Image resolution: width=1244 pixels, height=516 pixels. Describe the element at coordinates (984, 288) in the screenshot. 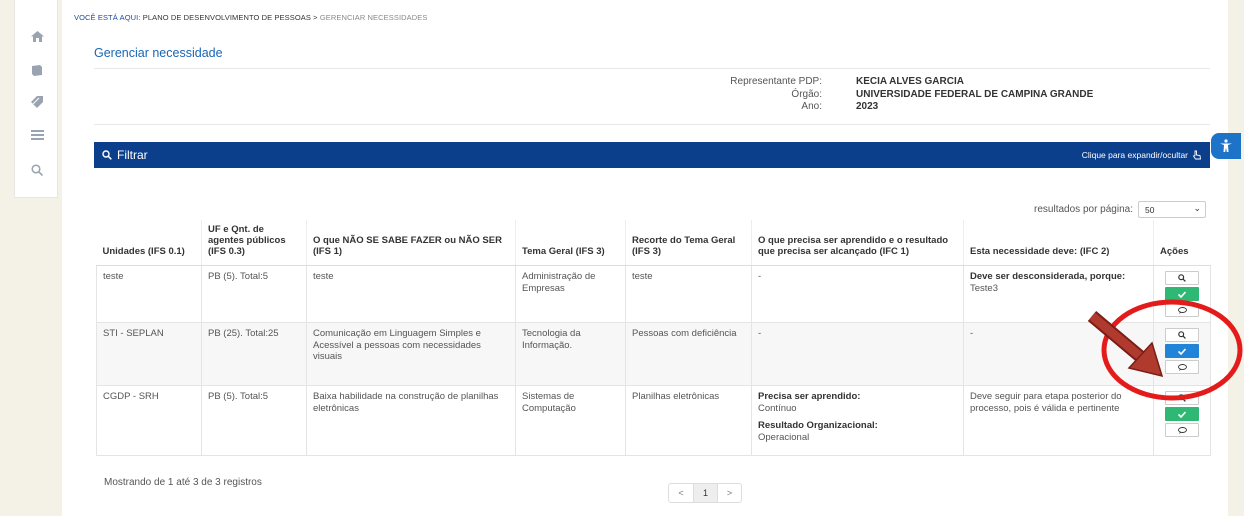

I see `necessidade-reason: Teste3` at that location.